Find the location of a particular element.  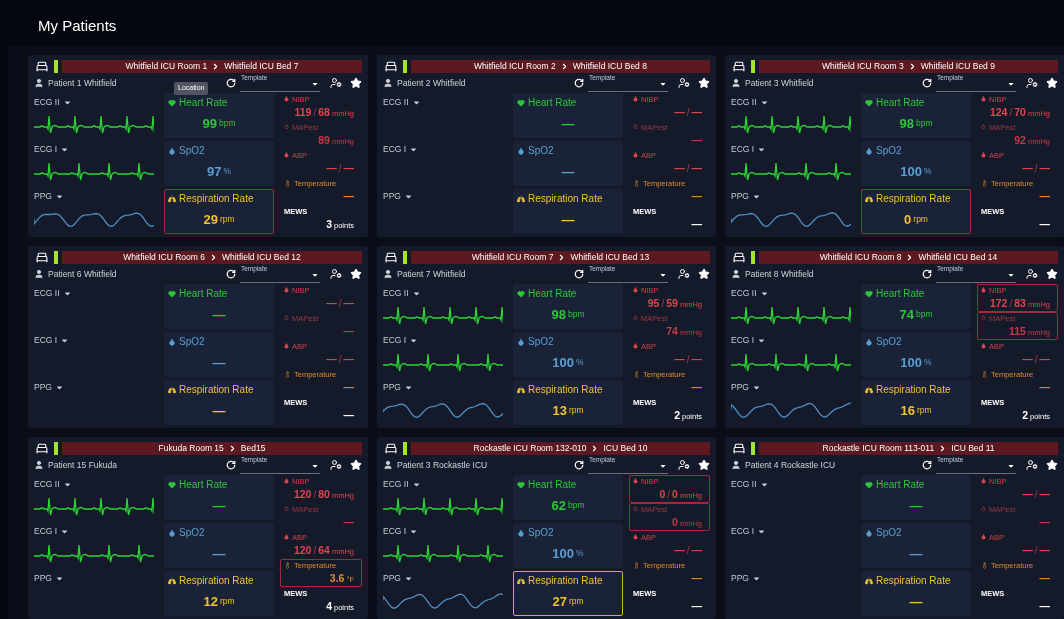

measurement-value: 115 is located at coordinates (1017, 331).